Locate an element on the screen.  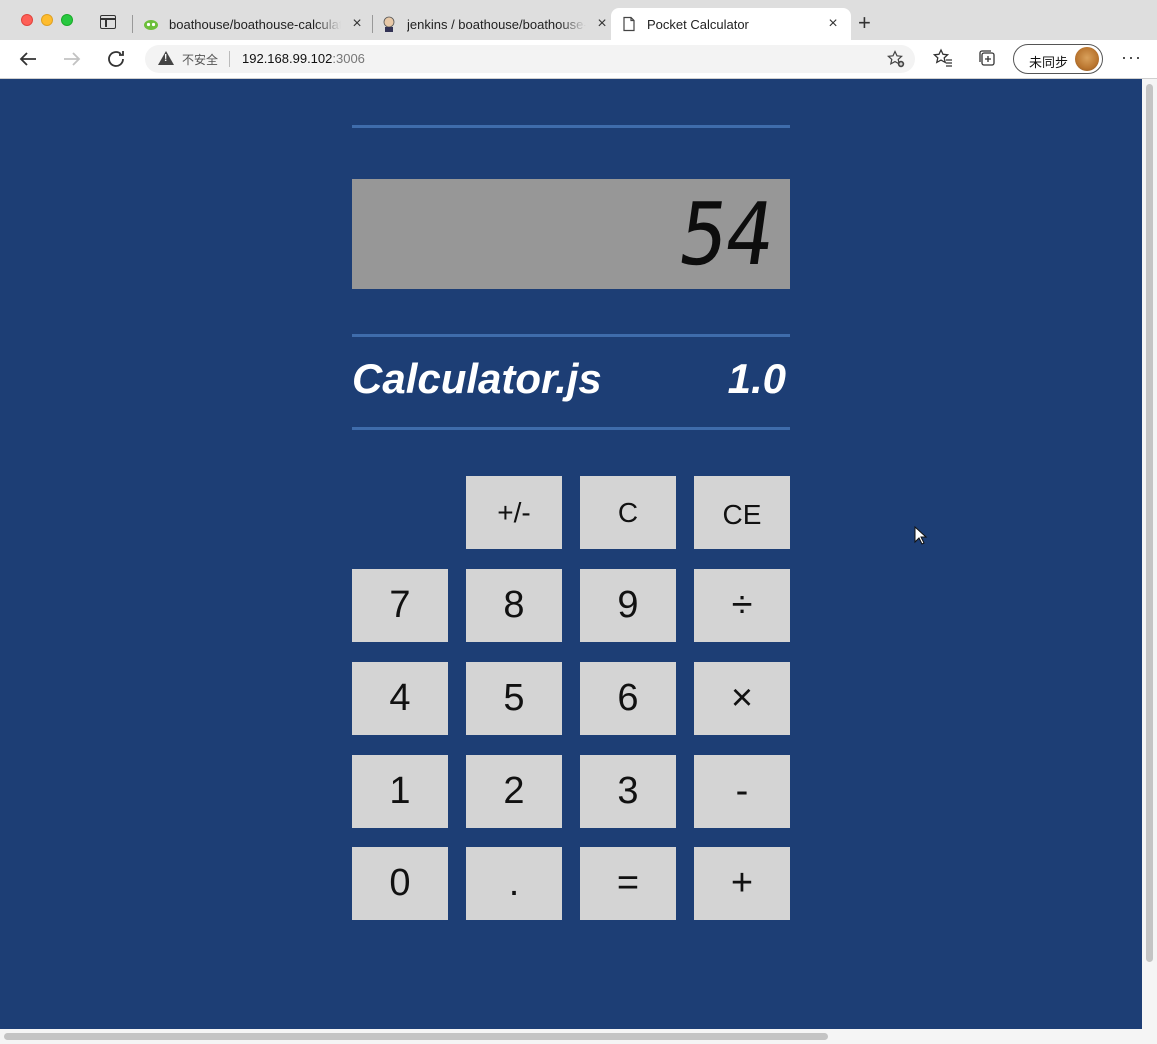
horizontal-scrollbar is located at coordinates (578, 1036).